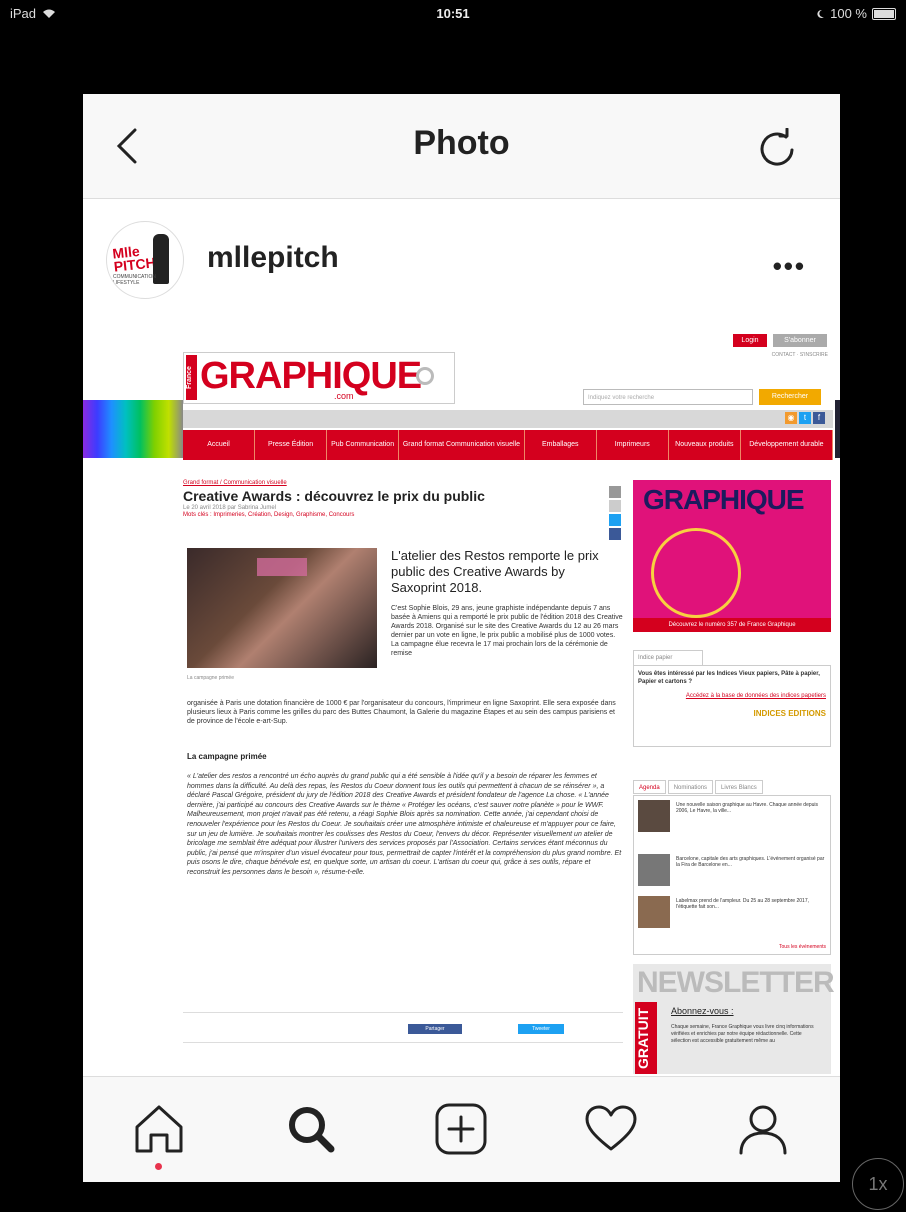 Image resolution: width=906 pixels, height=1212 pixels. What do you see at coordinates (227, 756) in the screenshot?
I see `article-subheading: La campagne primée` at bounding box center [227, 756].